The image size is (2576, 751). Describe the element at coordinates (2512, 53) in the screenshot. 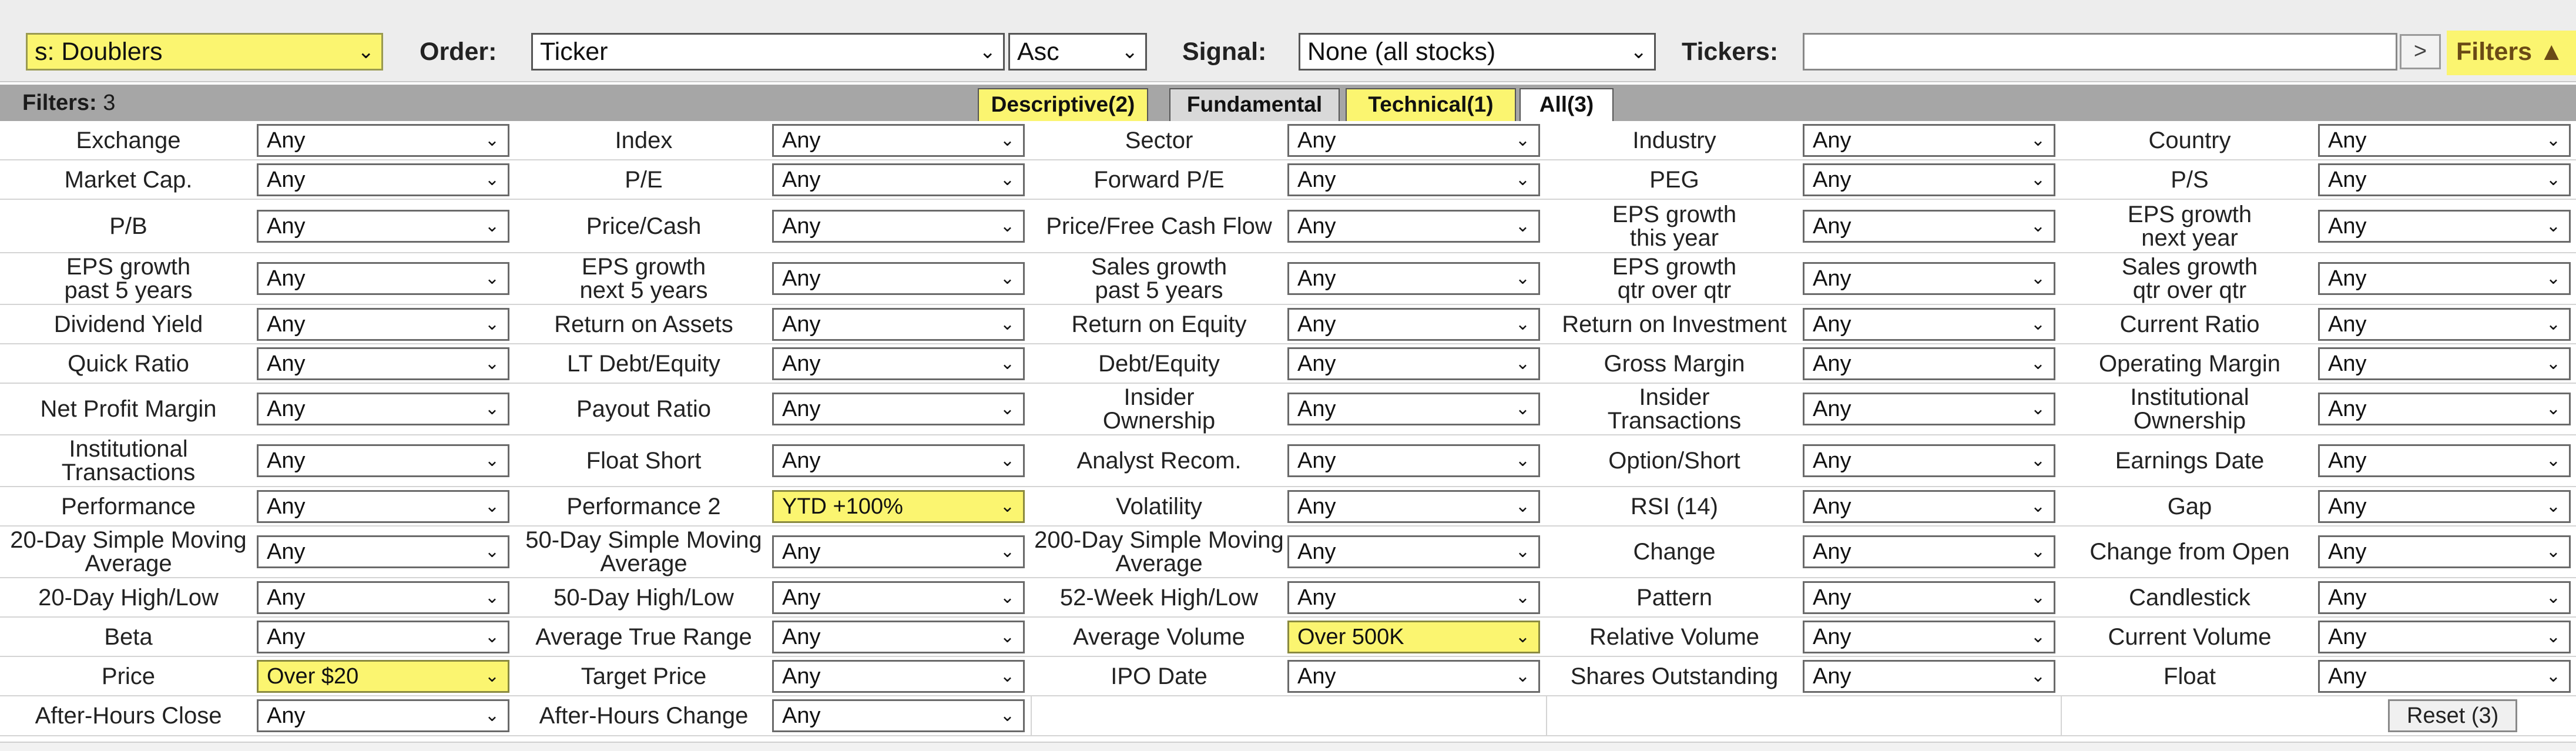

I see `filters-toggle-button: Filters ▲` at that location.